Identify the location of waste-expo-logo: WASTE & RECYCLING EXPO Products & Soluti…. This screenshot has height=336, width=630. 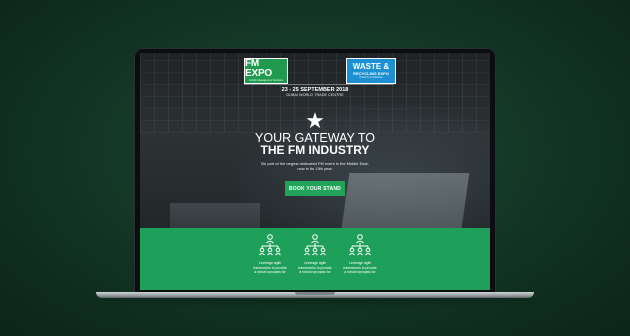
(371, 71).